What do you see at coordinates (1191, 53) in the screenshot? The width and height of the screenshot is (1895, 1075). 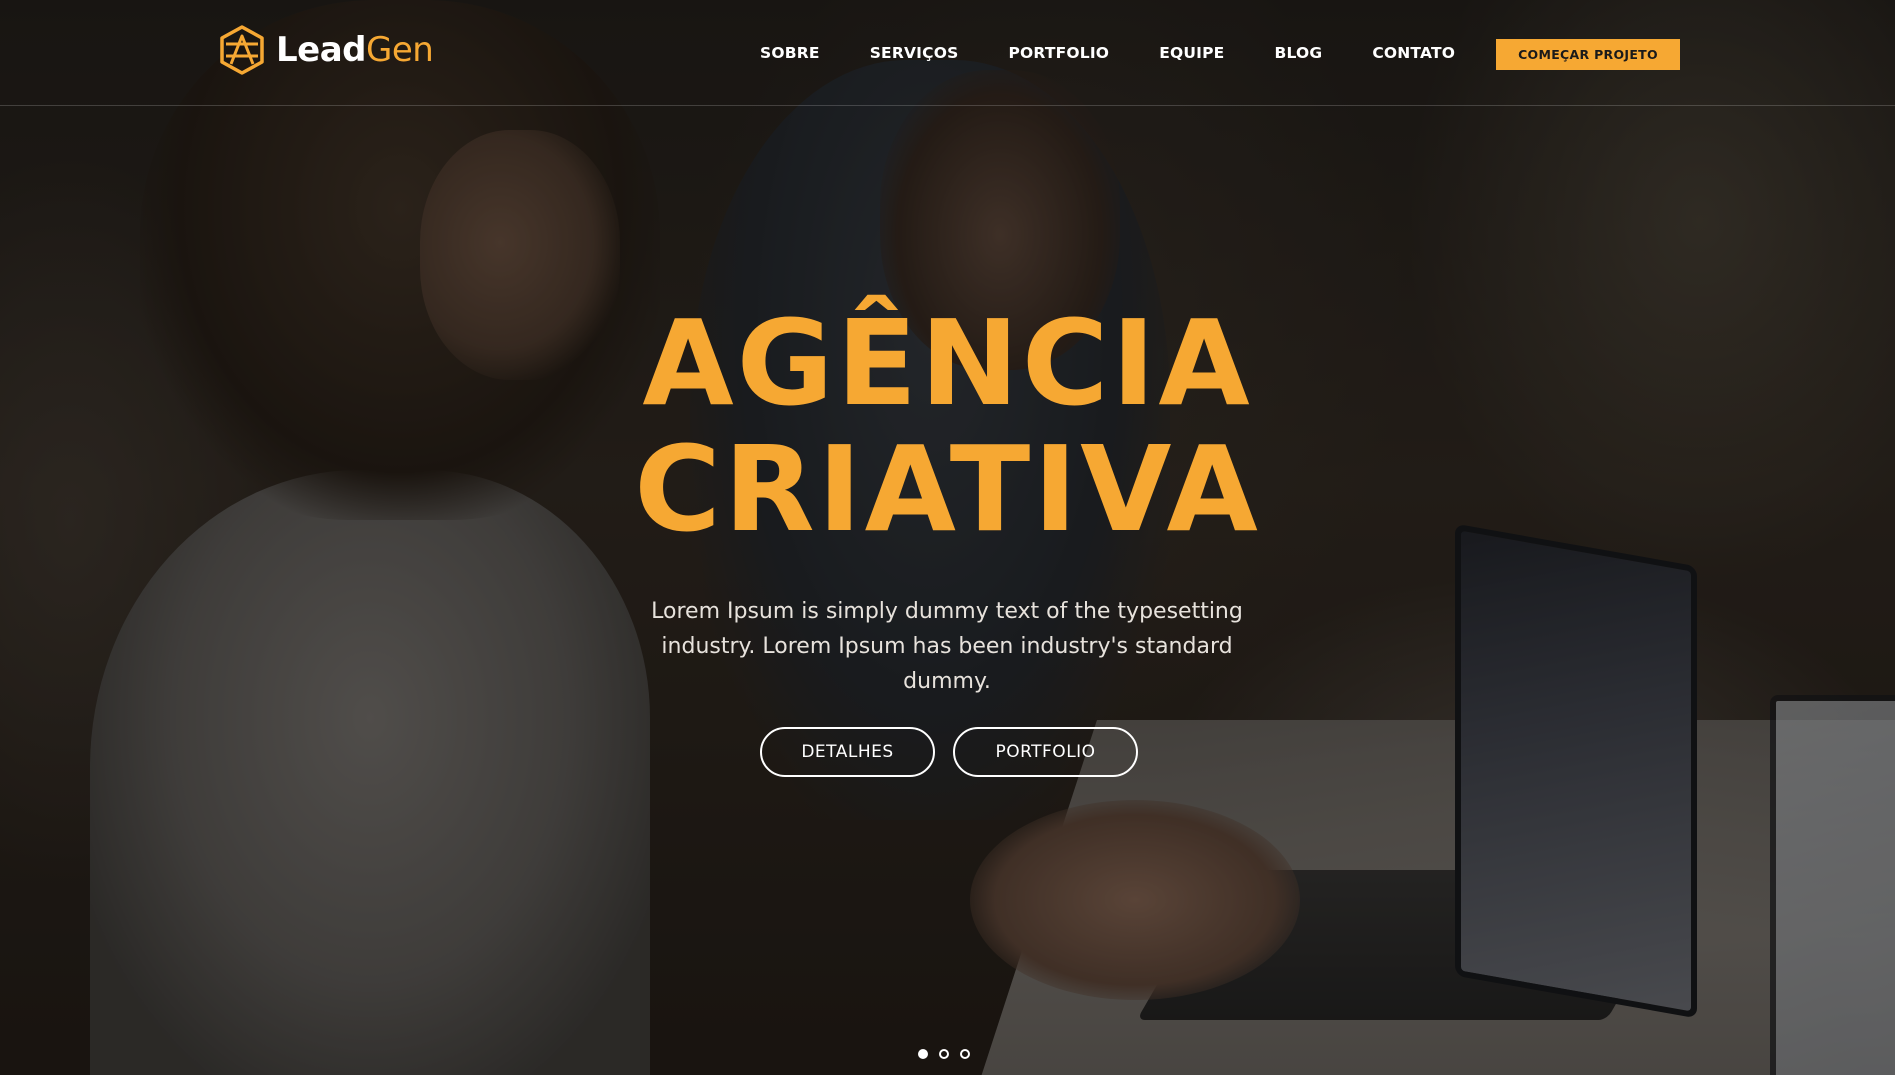 I see `nav-item-equipe: EQUIPE` at bounding box center [1191, 53].